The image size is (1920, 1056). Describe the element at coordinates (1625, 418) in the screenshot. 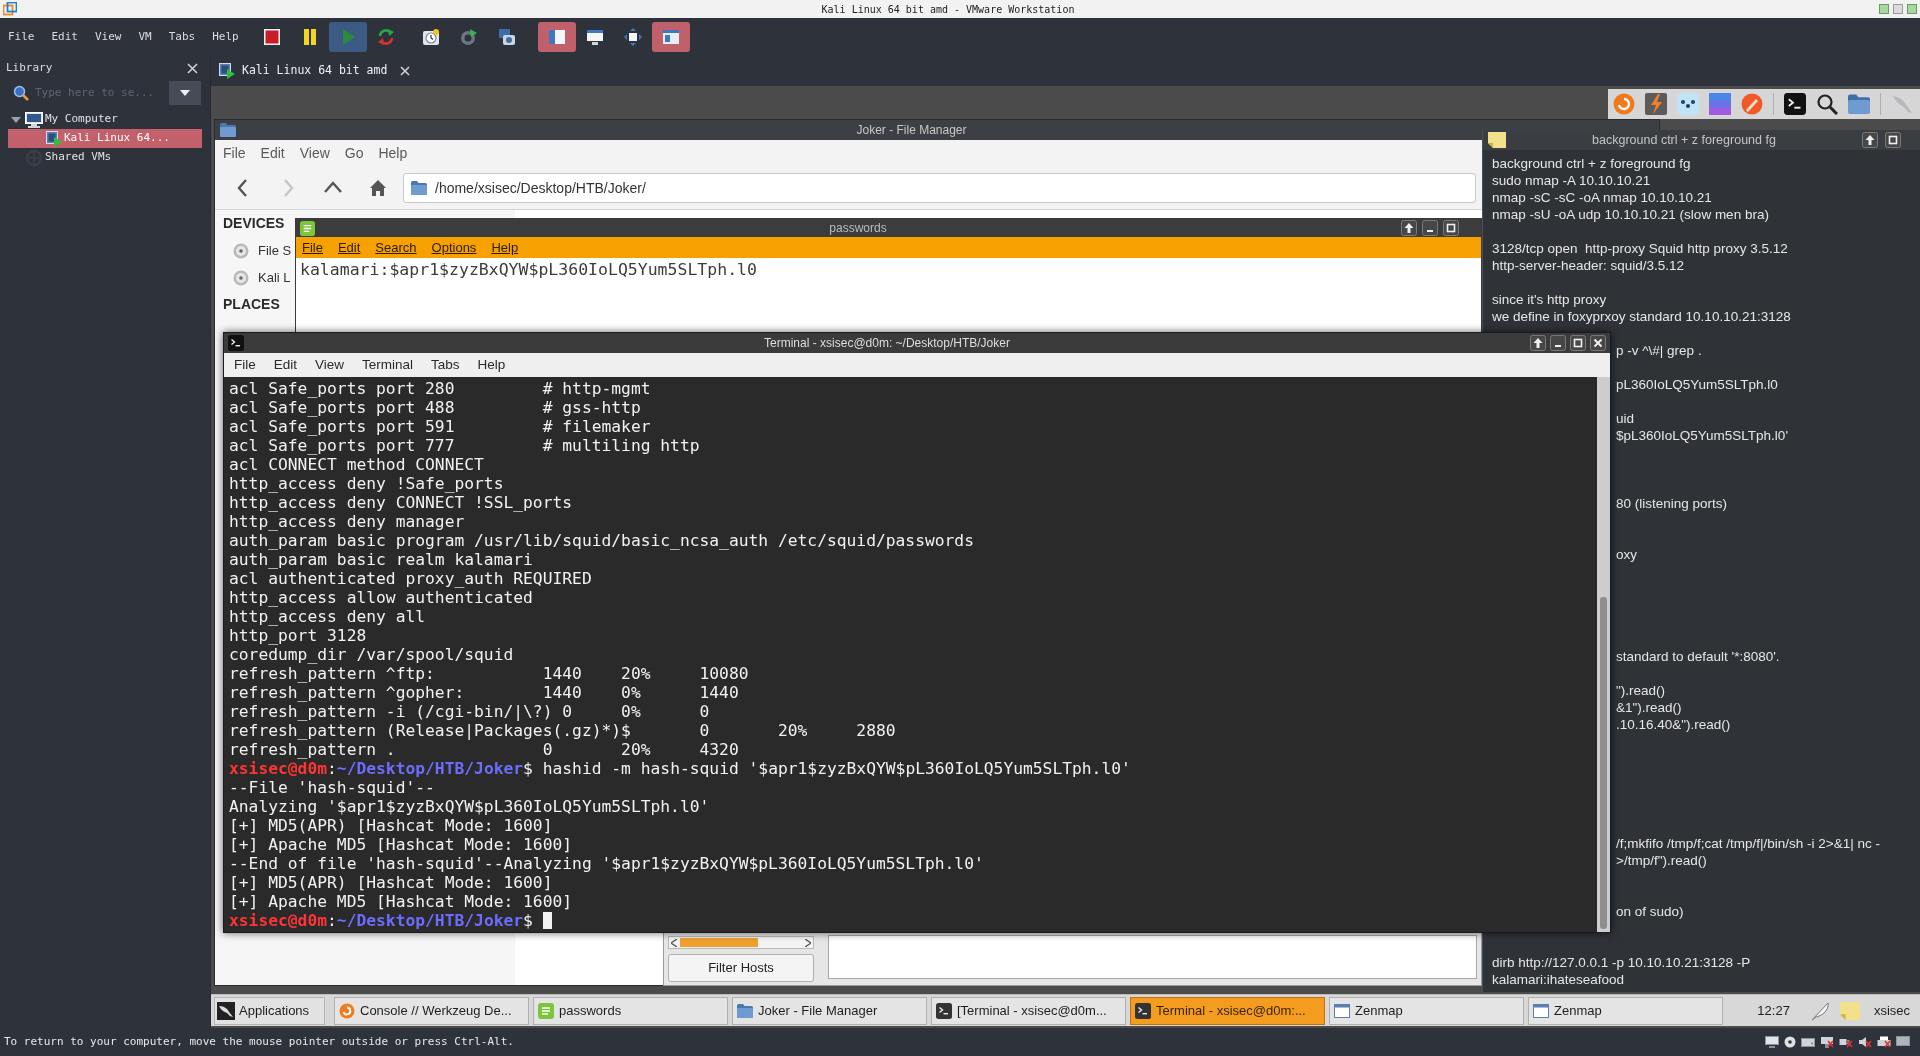

I see `note-line: uid` at that location.